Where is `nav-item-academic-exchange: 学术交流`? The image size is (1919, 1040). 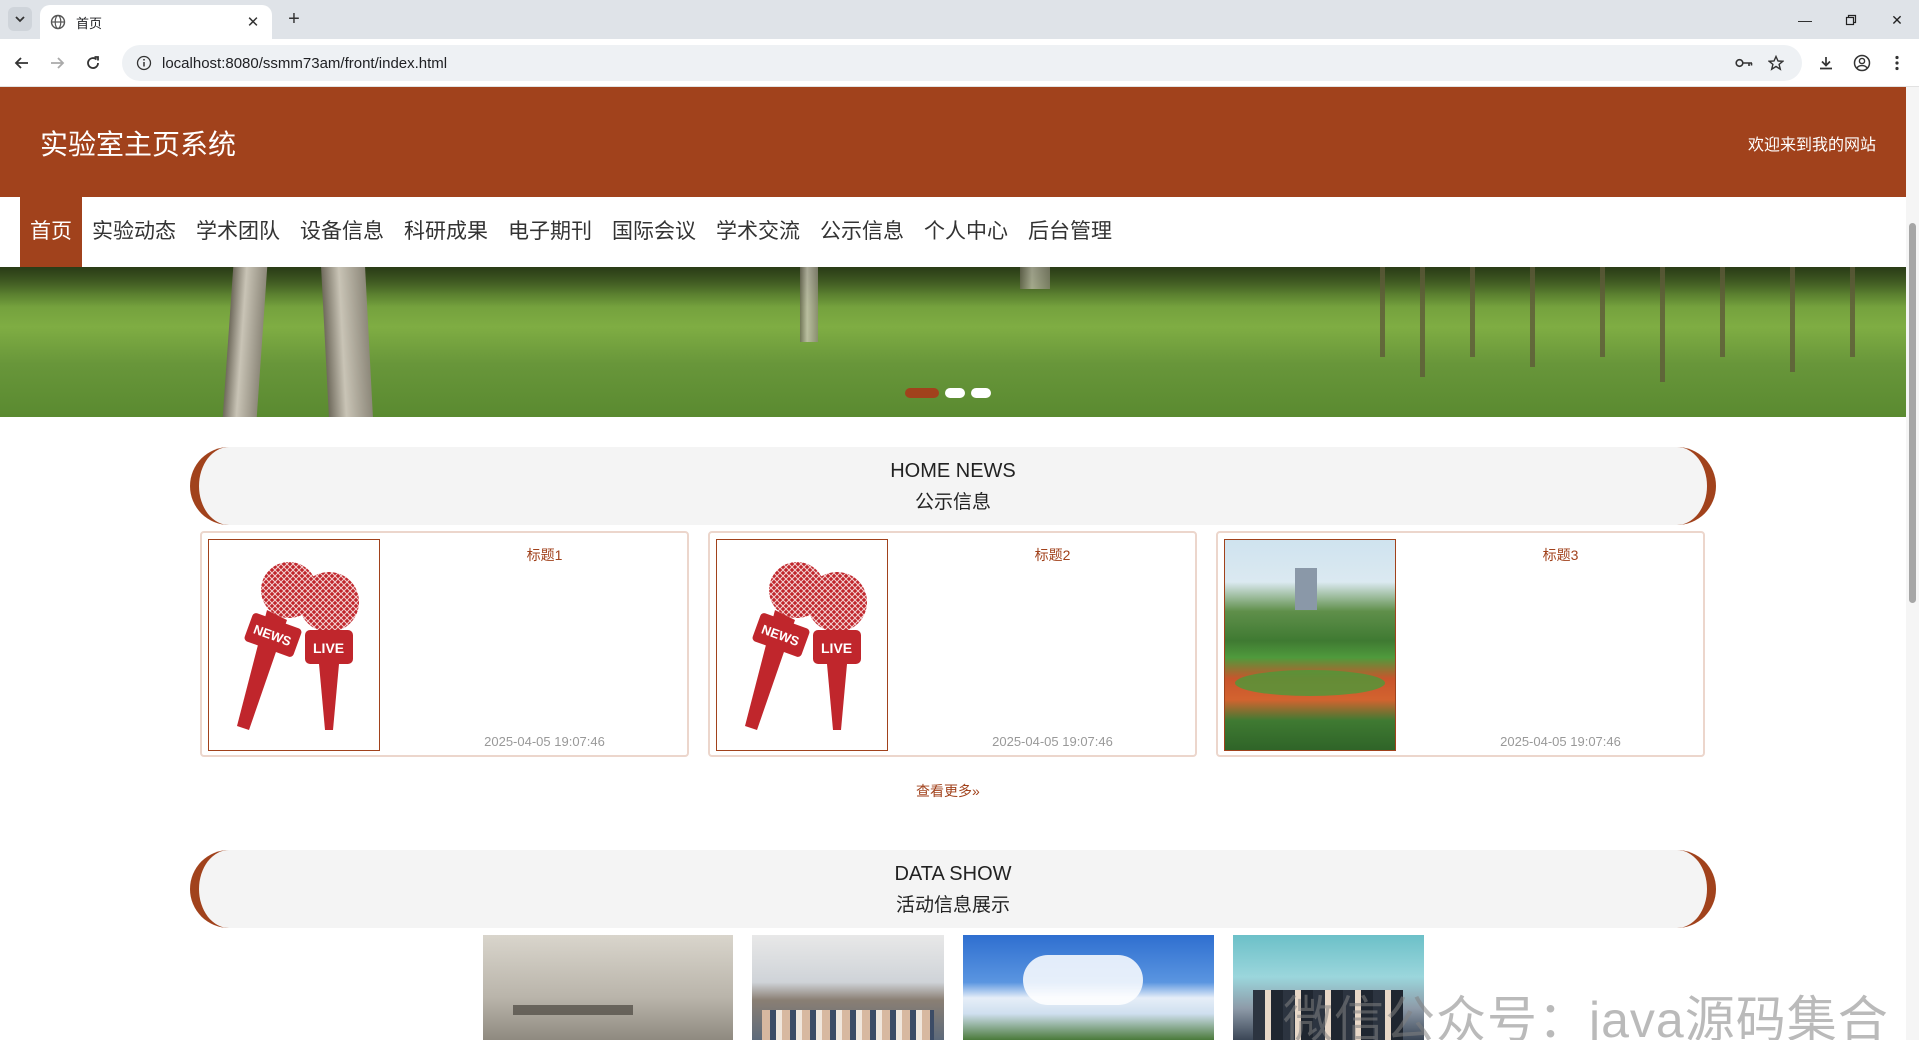 nav-item-academic-exchange: 学术交流 is located at coordinates (758, 232).